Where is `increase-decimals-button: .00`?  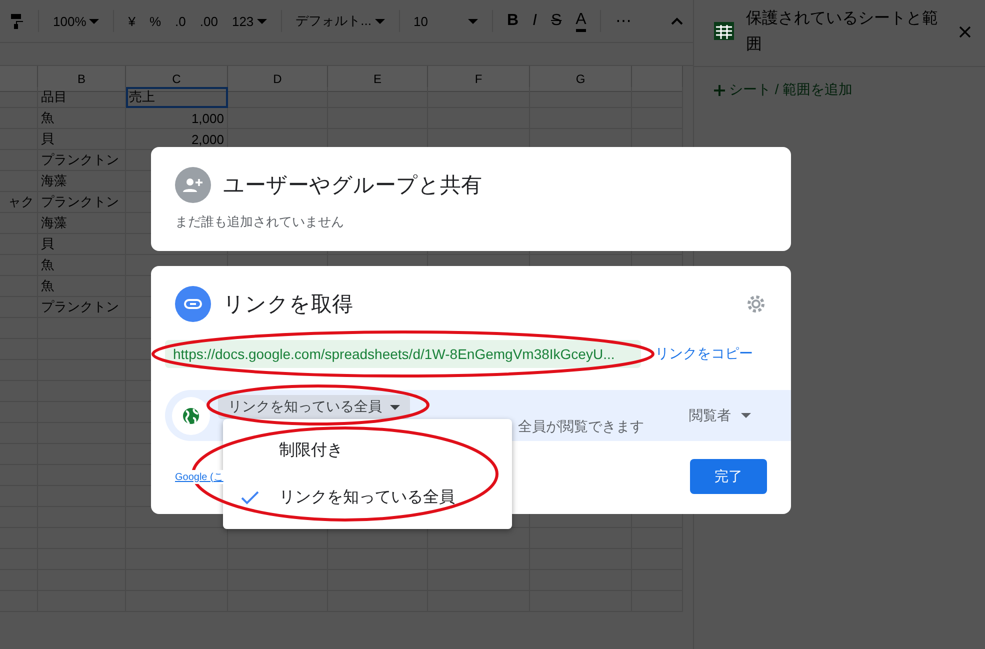 increase-decimals-button: .00 is located at coordinates (209, 21).